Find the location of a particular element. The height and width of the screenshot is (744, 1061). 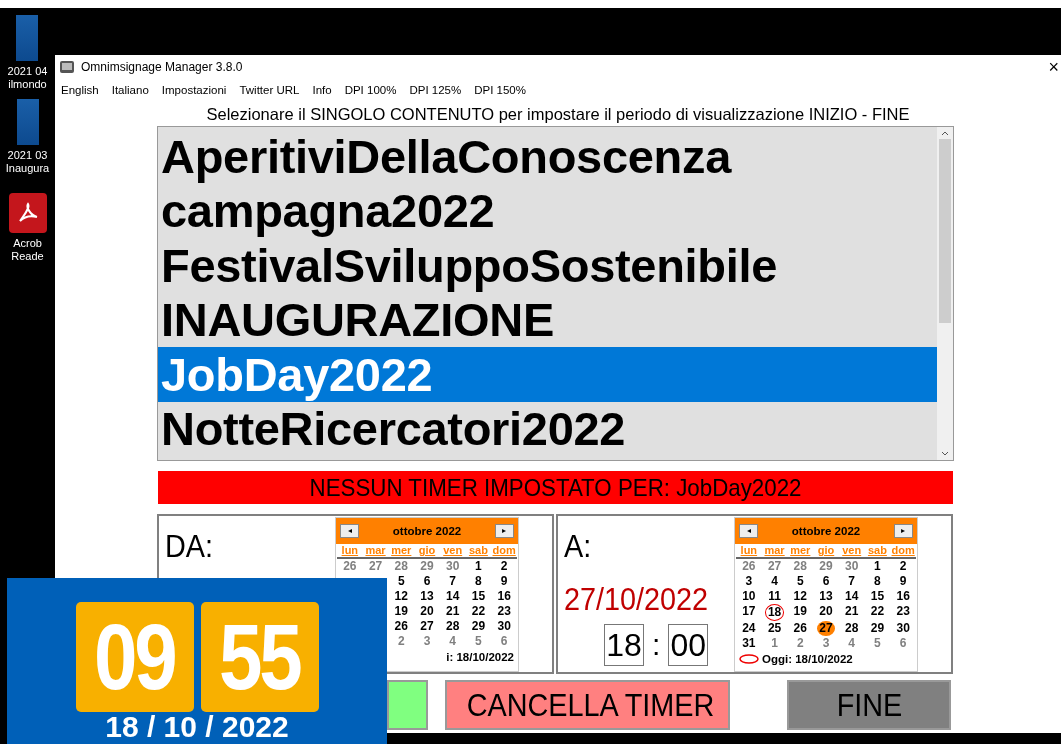

confirm-button is located at coordinates (407, 705).